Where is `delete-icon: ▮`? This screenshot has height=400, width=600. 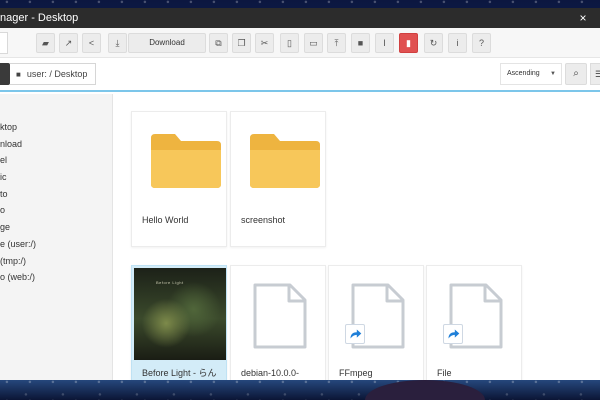
delete-icon: ▮ is located at coordinates (408, 43).